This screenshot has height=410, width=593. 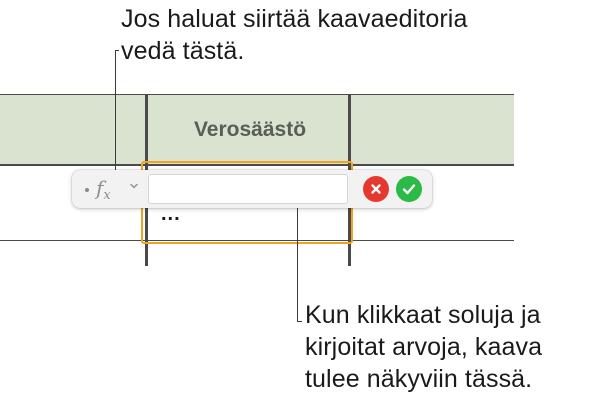 I want to click on accept-button, so click(x=409, y=189).